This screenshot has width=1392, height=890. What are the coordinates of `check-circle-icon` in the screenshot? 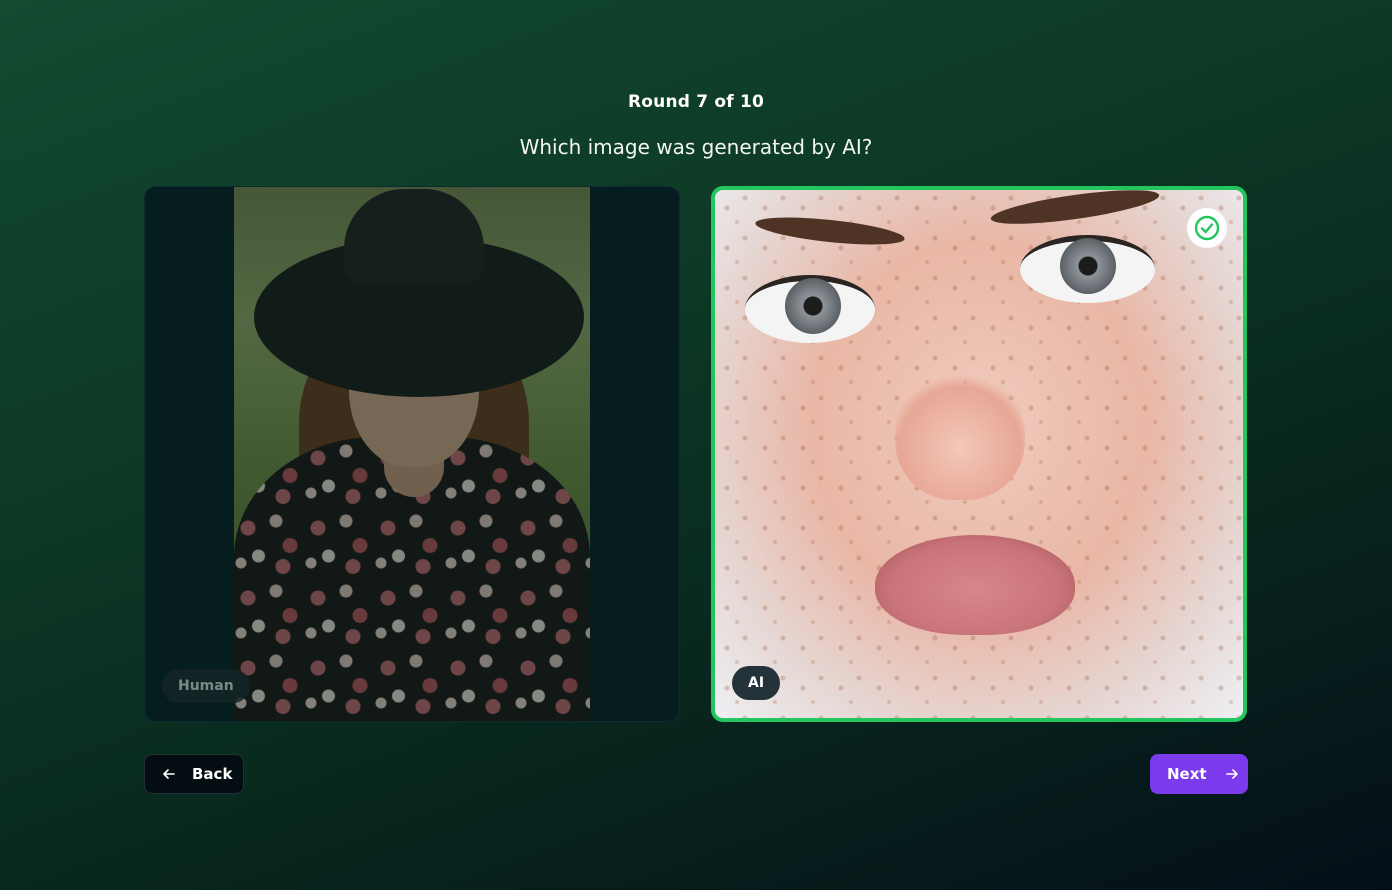 It's located at (1207, 228).